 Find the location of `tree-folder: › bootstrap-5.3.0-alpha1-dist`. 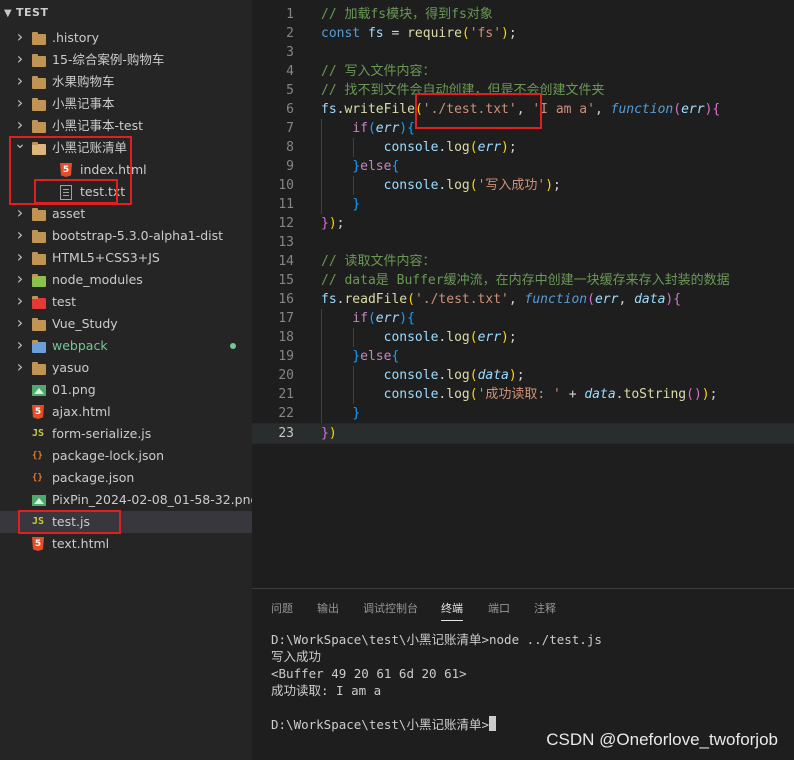

tree-folder: › bootstrap-5.3.0-alpha1-dist is located at coordinates (126, 236).